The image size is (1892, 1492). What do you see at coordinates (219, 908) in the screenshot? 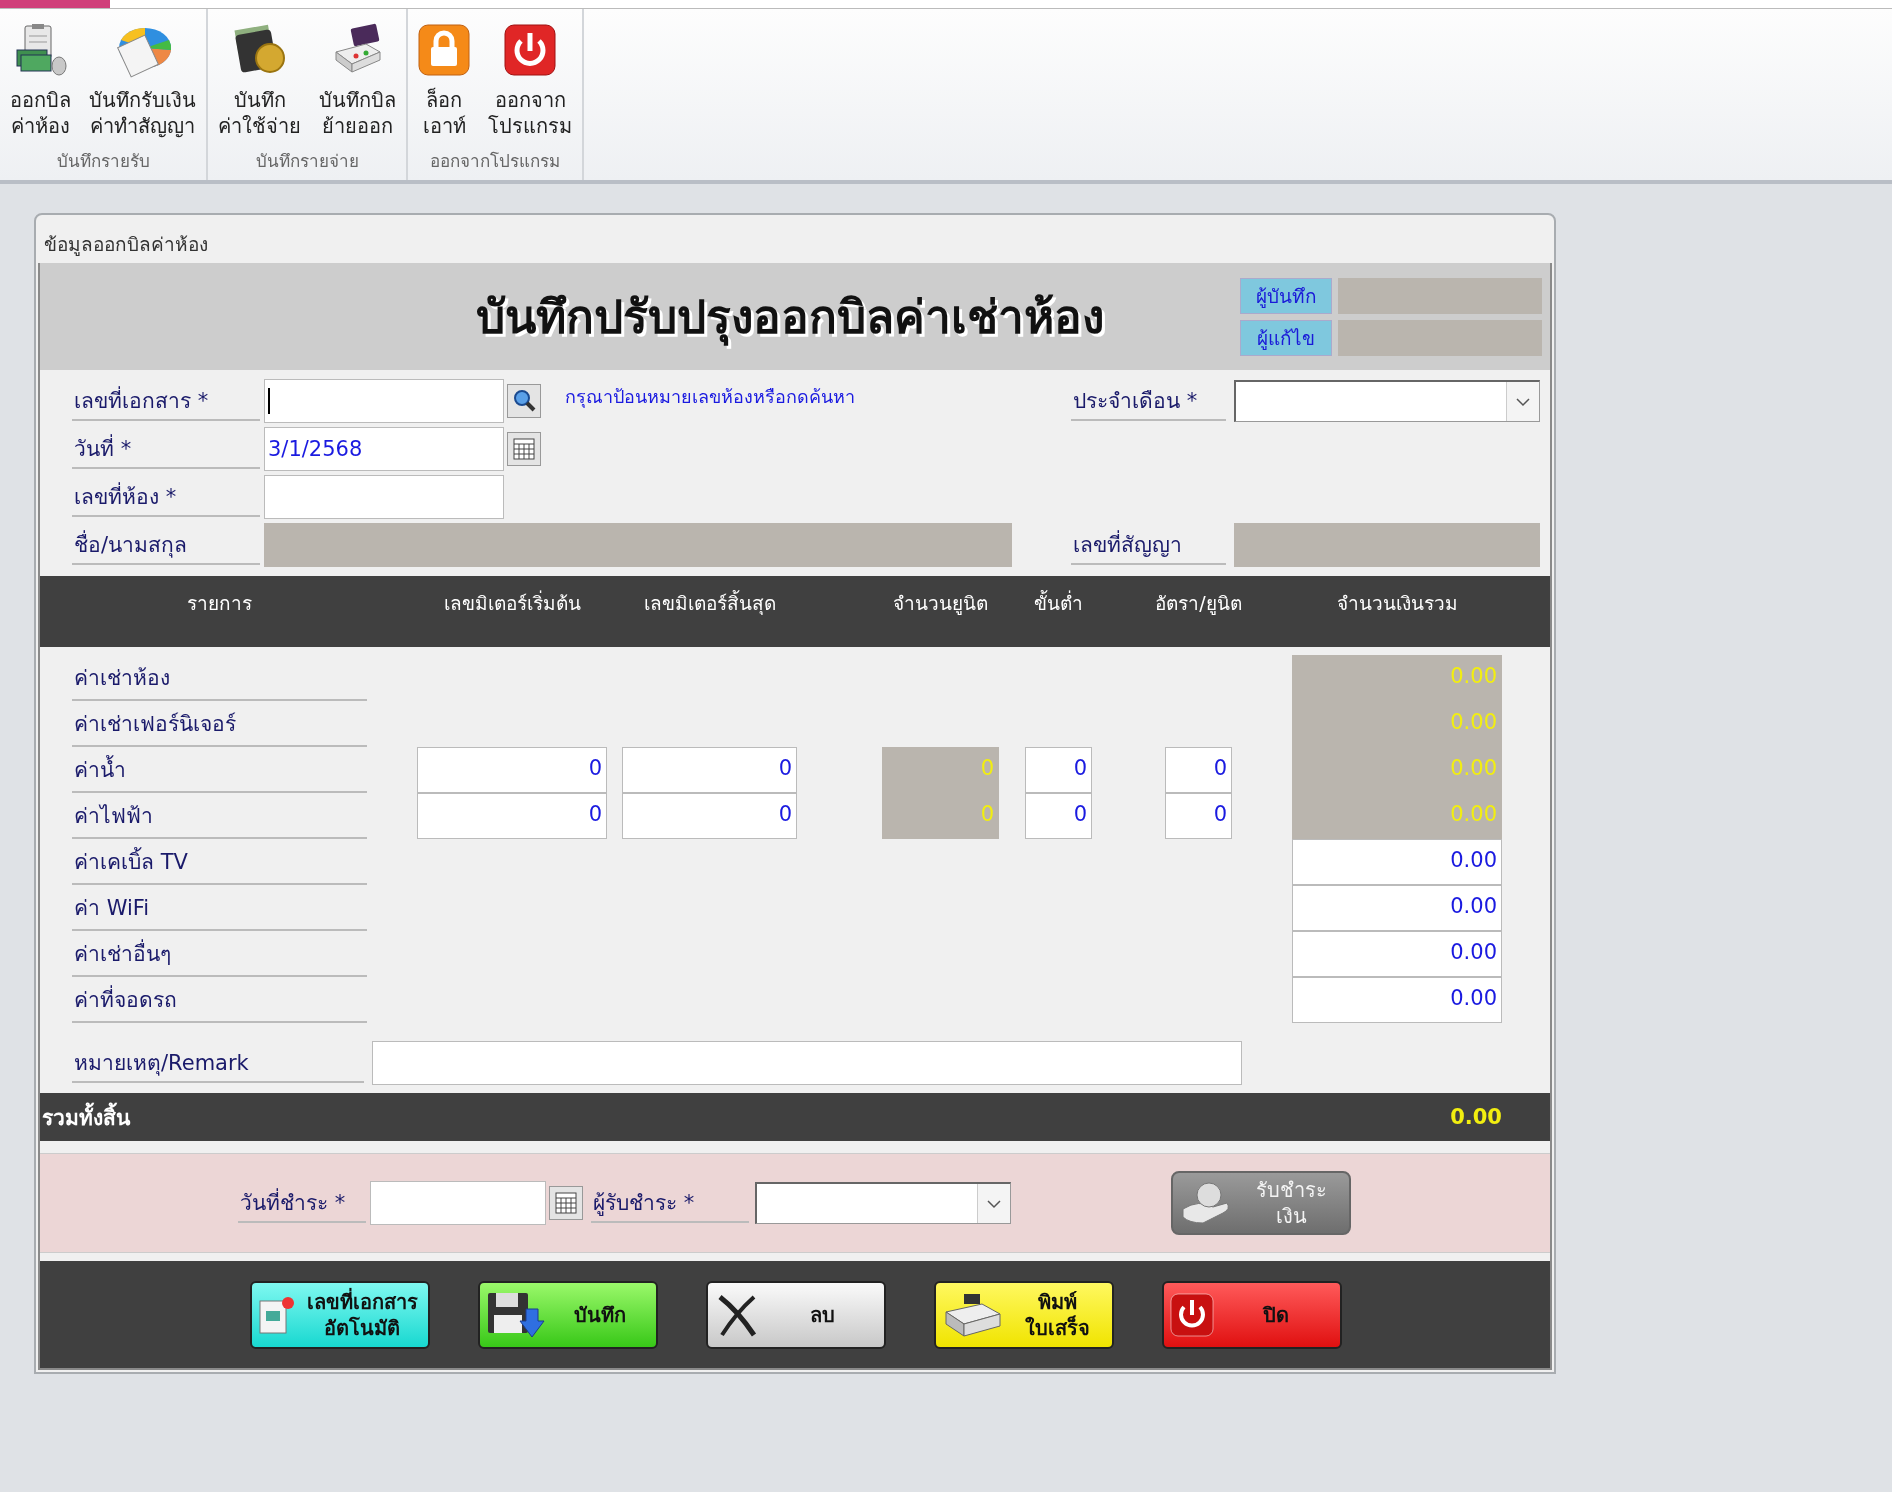
I see `item-label: ค่า WiFi` at bounding box center [219, 908].